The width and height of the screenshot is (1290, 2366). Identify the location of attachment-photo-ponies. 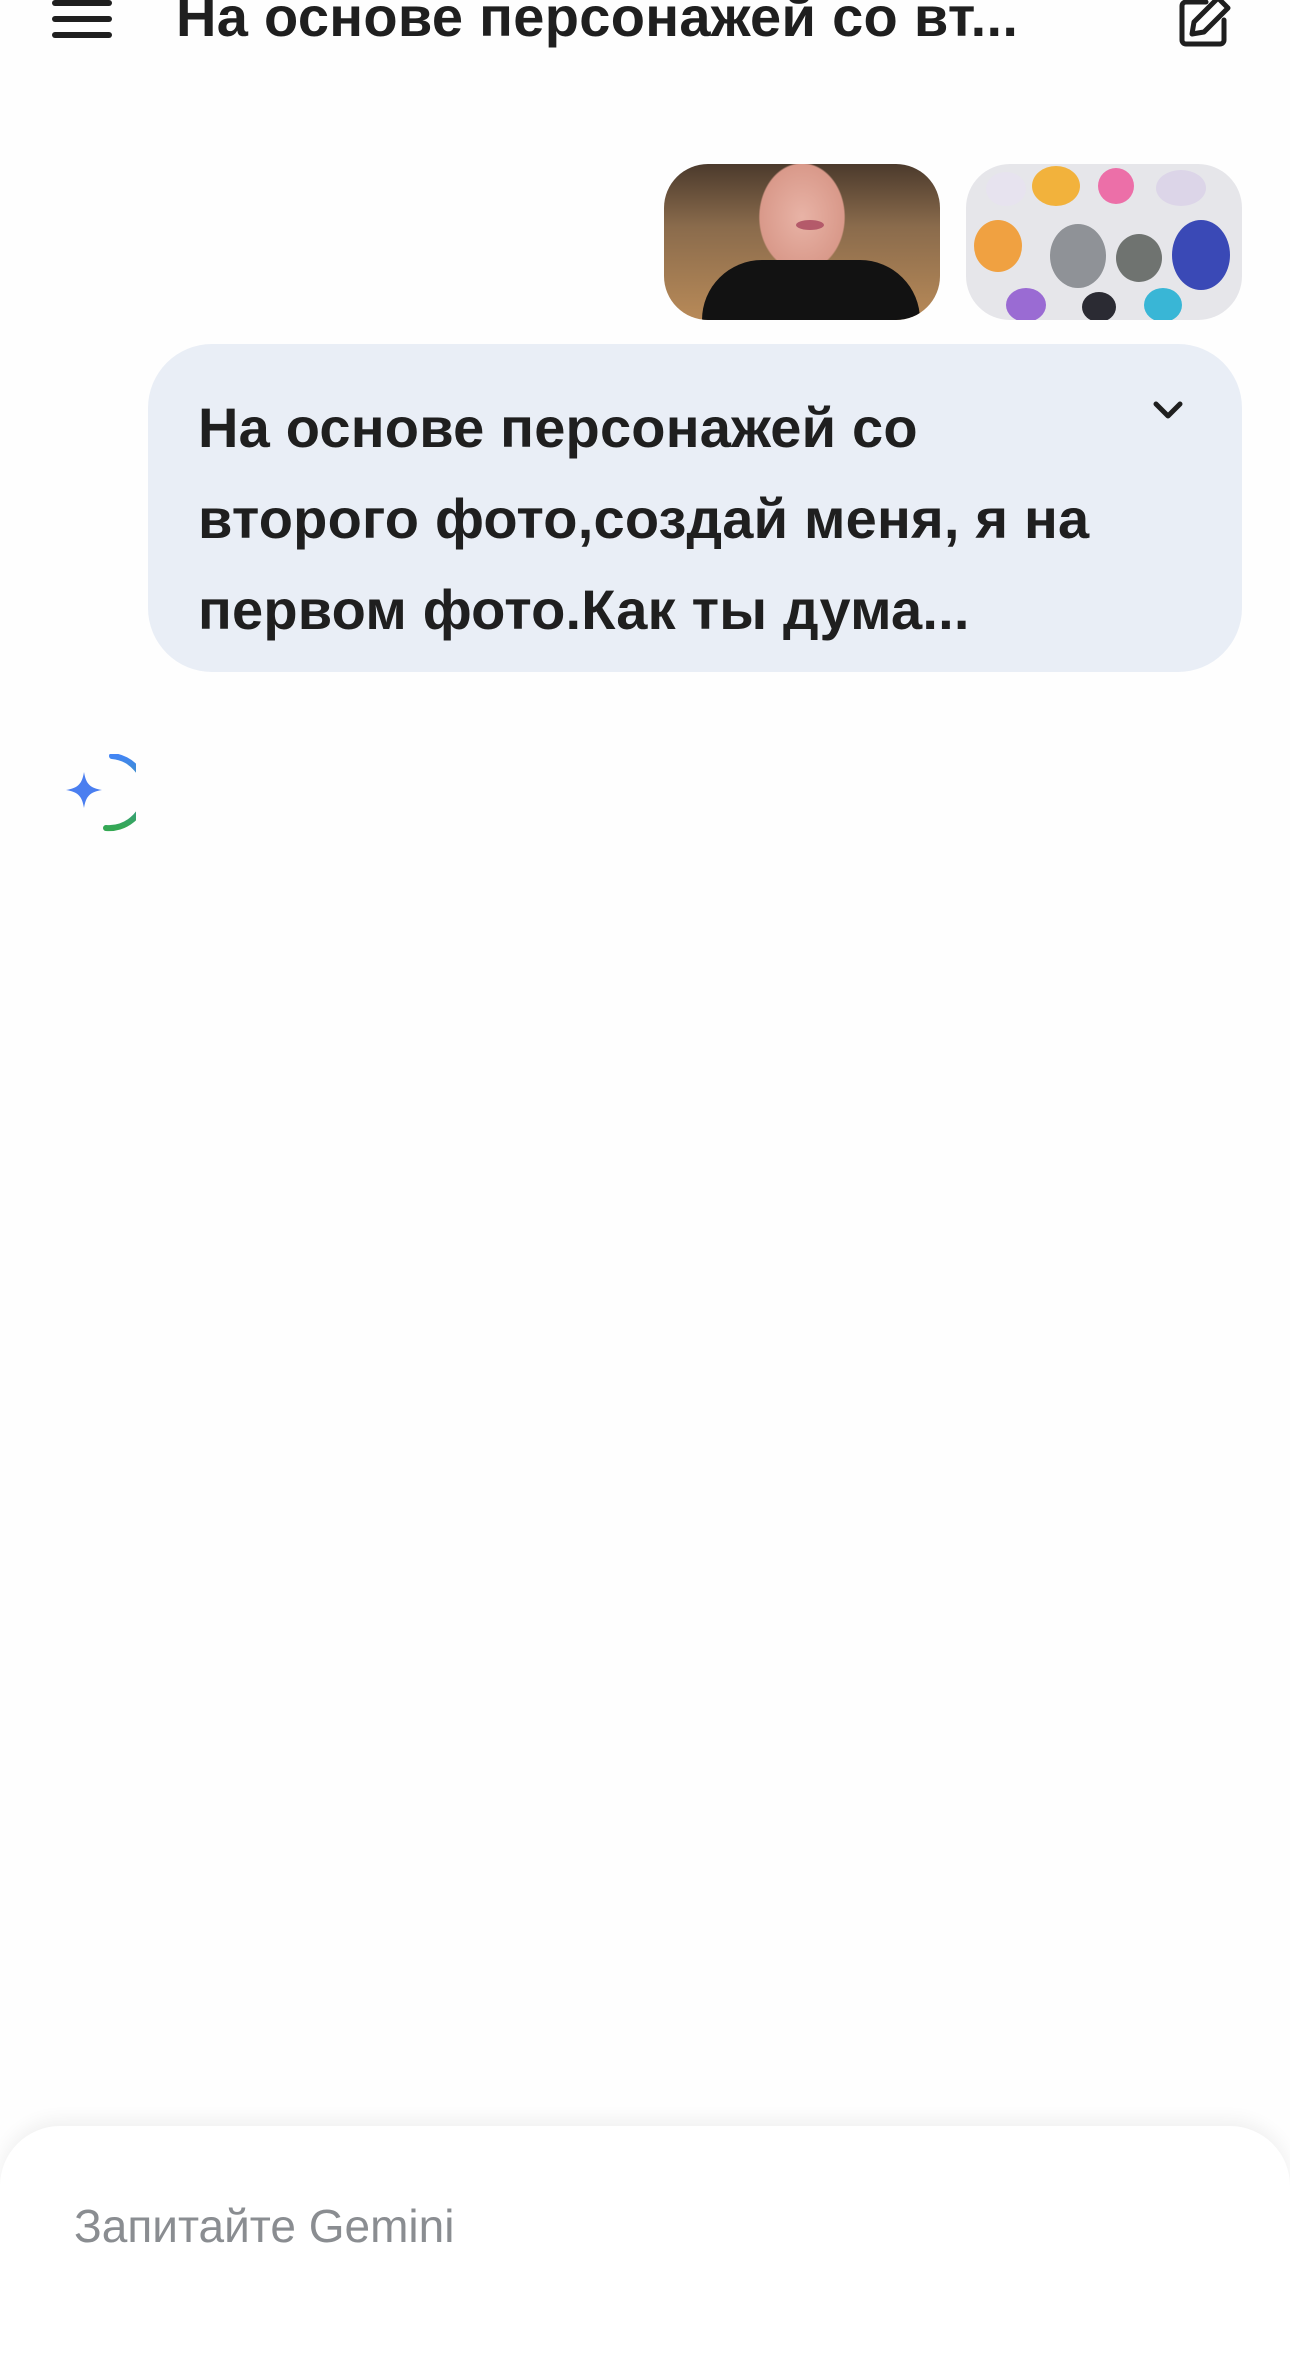
(1104, 242).